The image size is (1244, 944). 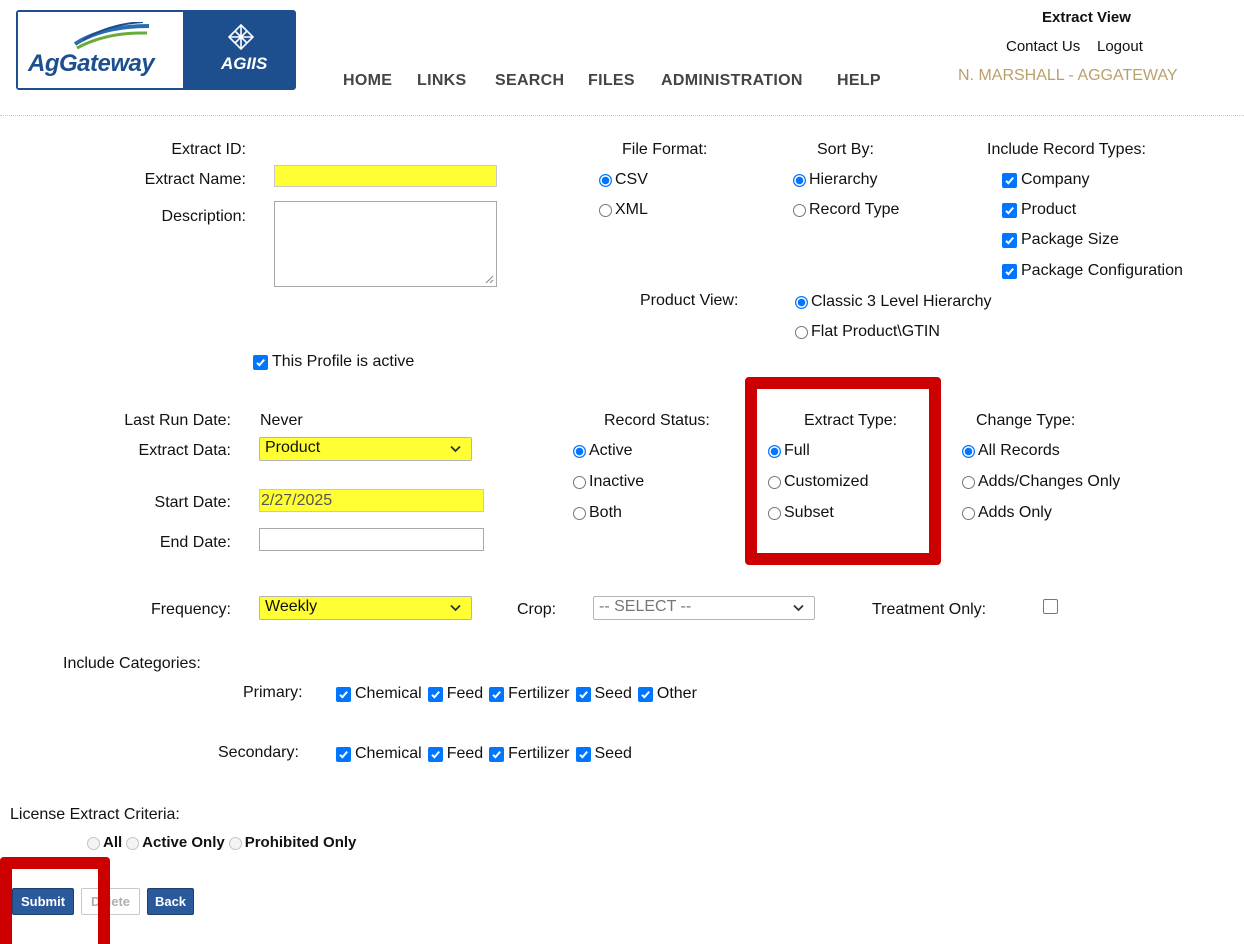 I want to click on agiis-logo: AGIIS, so click(x=238, y=50).